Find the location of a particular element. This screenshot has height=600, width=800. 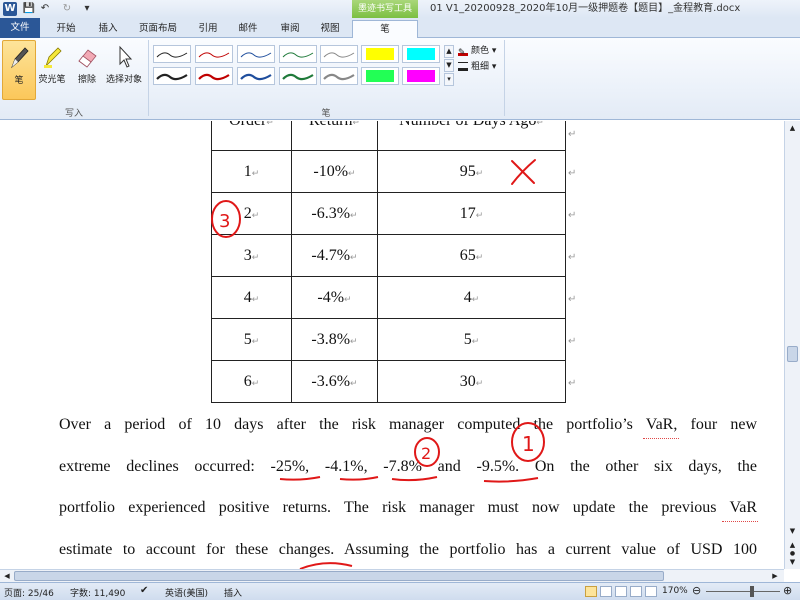

select-cursor-icon is located at coordinates (126, 56).